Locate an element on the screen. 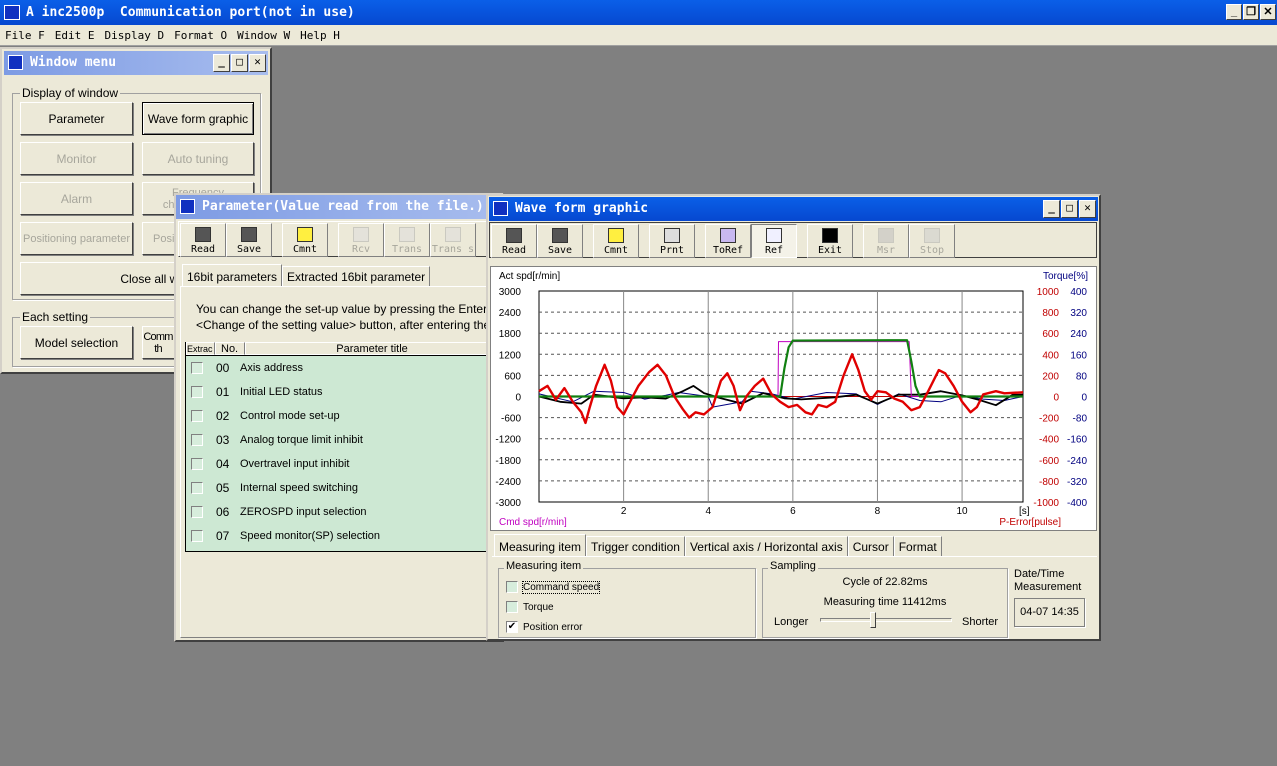 This screenshot has height=766, width=1277. list-item: 07 Speed monitor(SP) selection is located at coordinates (342, 536).